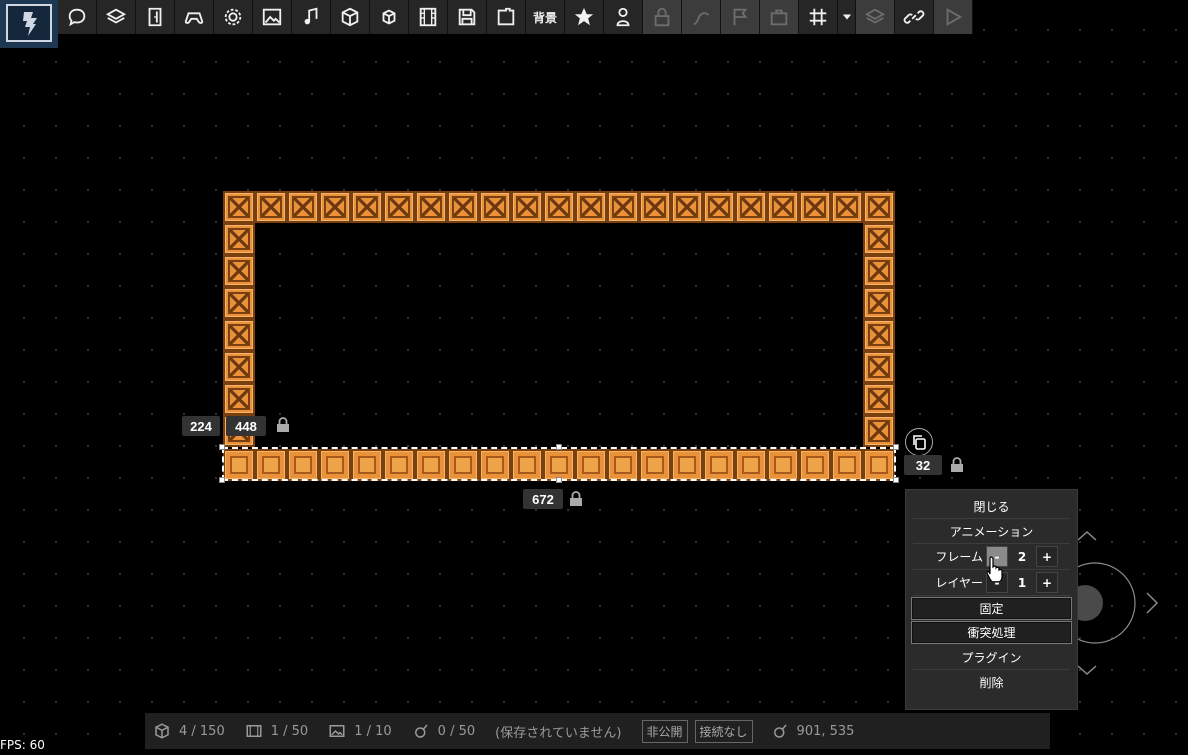 This screenshot has width=1188, height=755. Describe the element at coordinates (847, 17) in the screenshot. I see `dropdown-arrow-icon` at that location.